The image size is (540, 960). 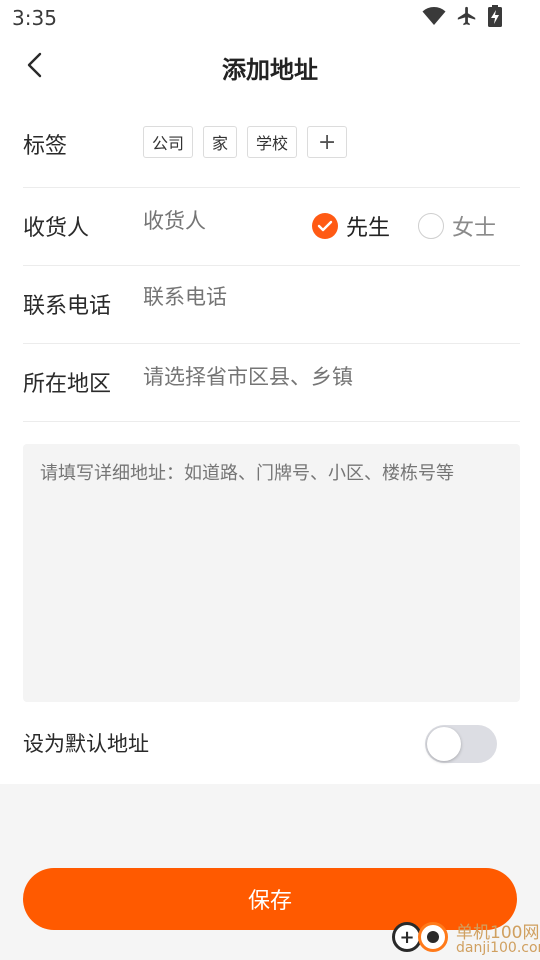 What do you see at coordinates (67, 306) in the screenshot?
I see `phone-label: 联系电话` at bounding box center [67, 306].